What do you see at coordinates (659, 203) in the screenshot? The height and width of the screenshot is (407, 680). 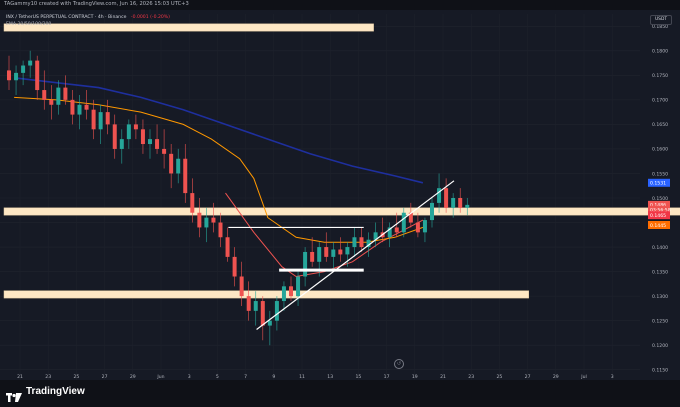 I see `price-tags: 0.15310.148603:56:580.14650.1445` at bounding box center [659, 203].